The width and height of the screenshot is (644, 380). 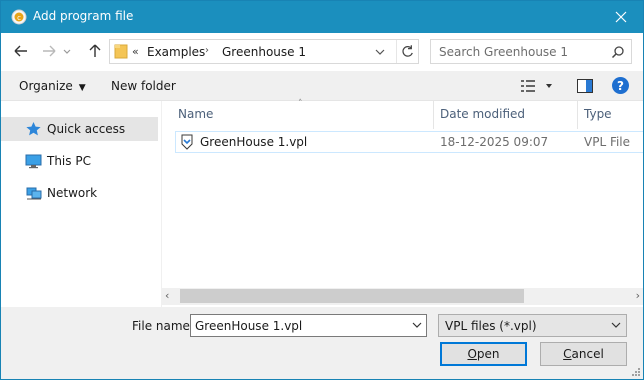 What do you see at coordinates (121, 51) in the screenshot?
I see `folder-icon` at bounding box center [121, 51].